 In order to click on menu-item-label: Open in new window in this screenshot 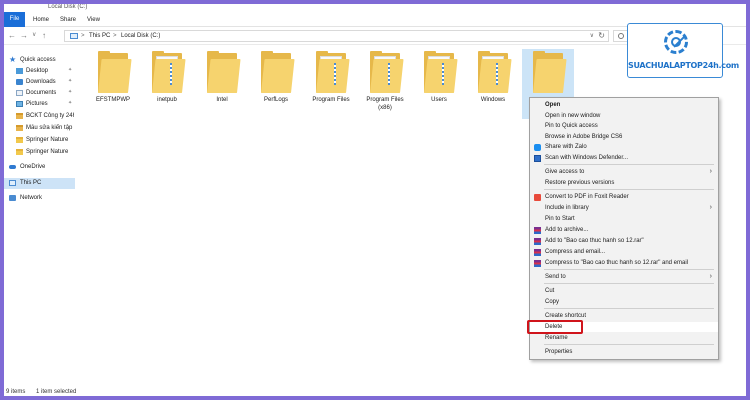, I will do `click(573, 115)`.